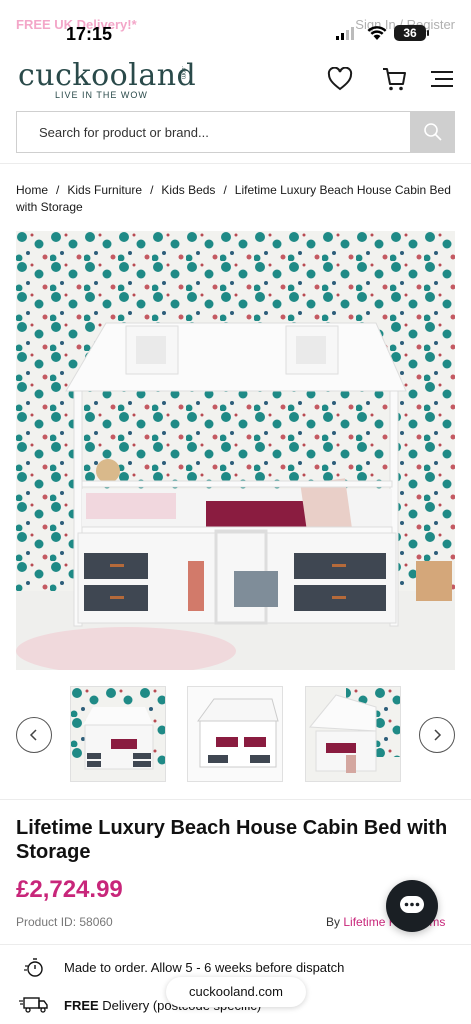  I want to click on search-icon, so click(432, 132).